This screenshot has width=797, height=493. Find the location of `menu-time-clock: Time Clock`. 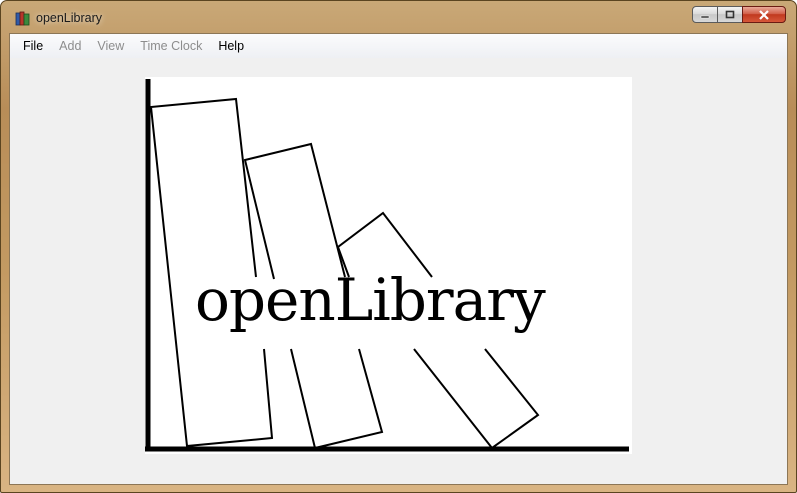

menu-time-clock: Time Clock is located at coordinates (171, 46).